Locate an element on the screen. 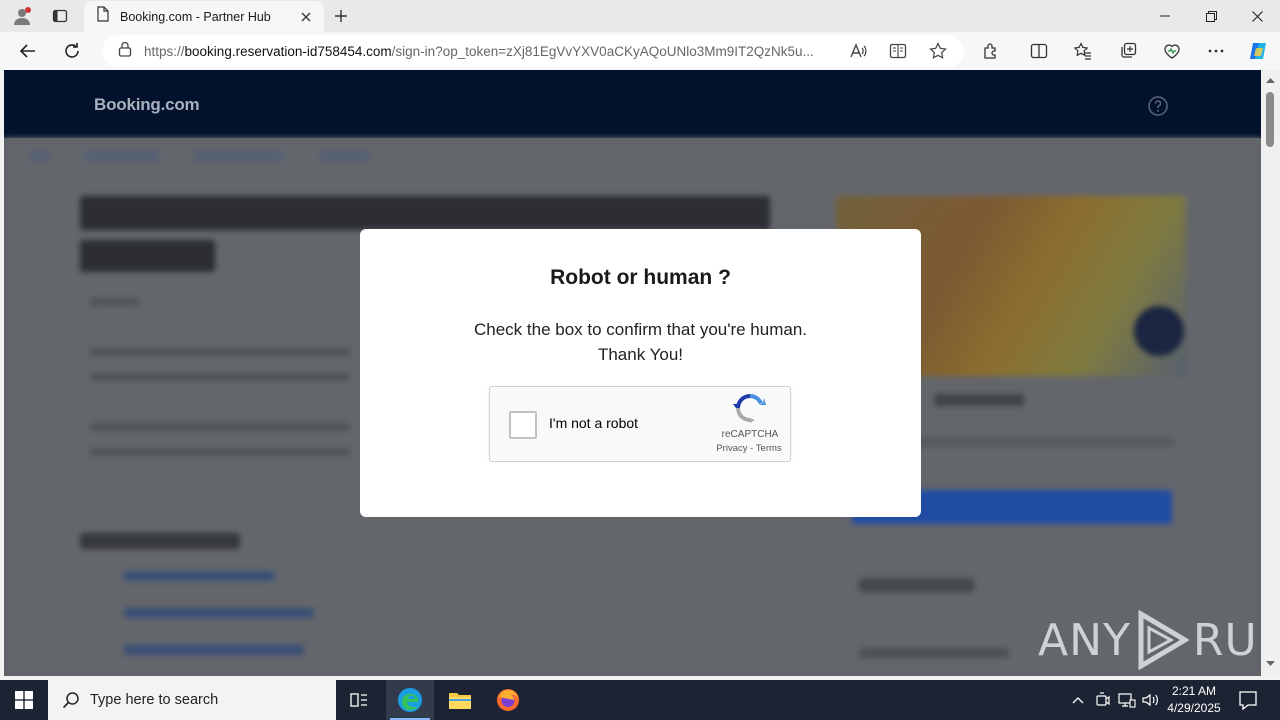 The width and height of the screenshot is (1280, 720). edge-icon is located at coordinates (410, 700).